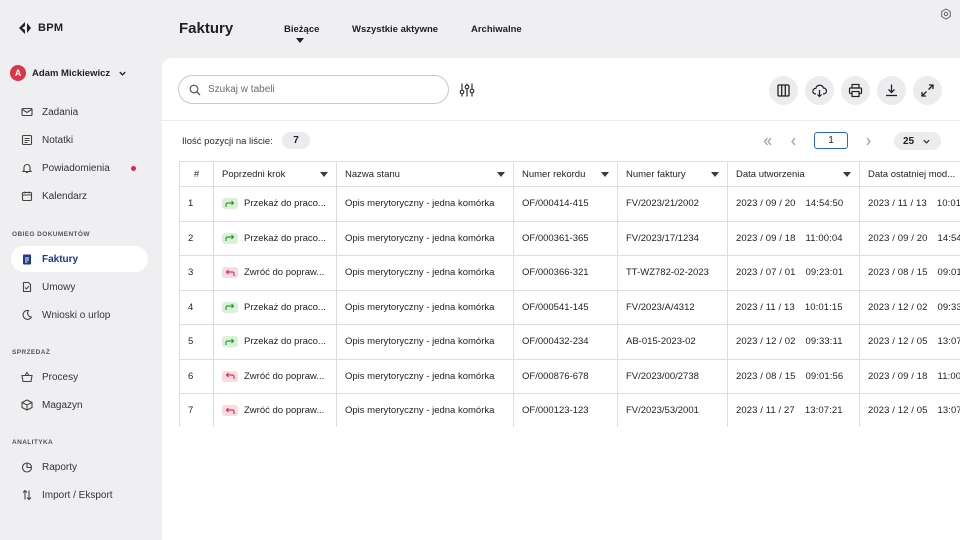  I want to click on page-number-input, so click(831, 140).